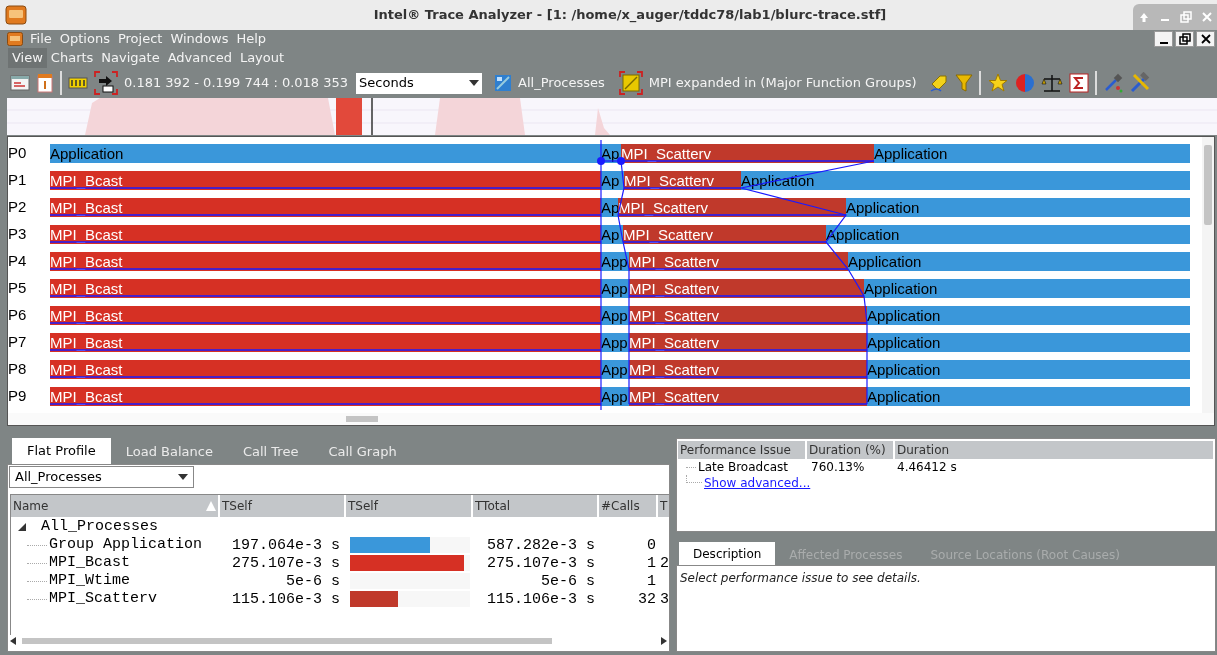  What do you see at coordinates (236, 83) in the screenshot?
I see `time-range-text: 0.181 392 - 0.199 744 : 0.018 353` at bounding box center [236, 83].